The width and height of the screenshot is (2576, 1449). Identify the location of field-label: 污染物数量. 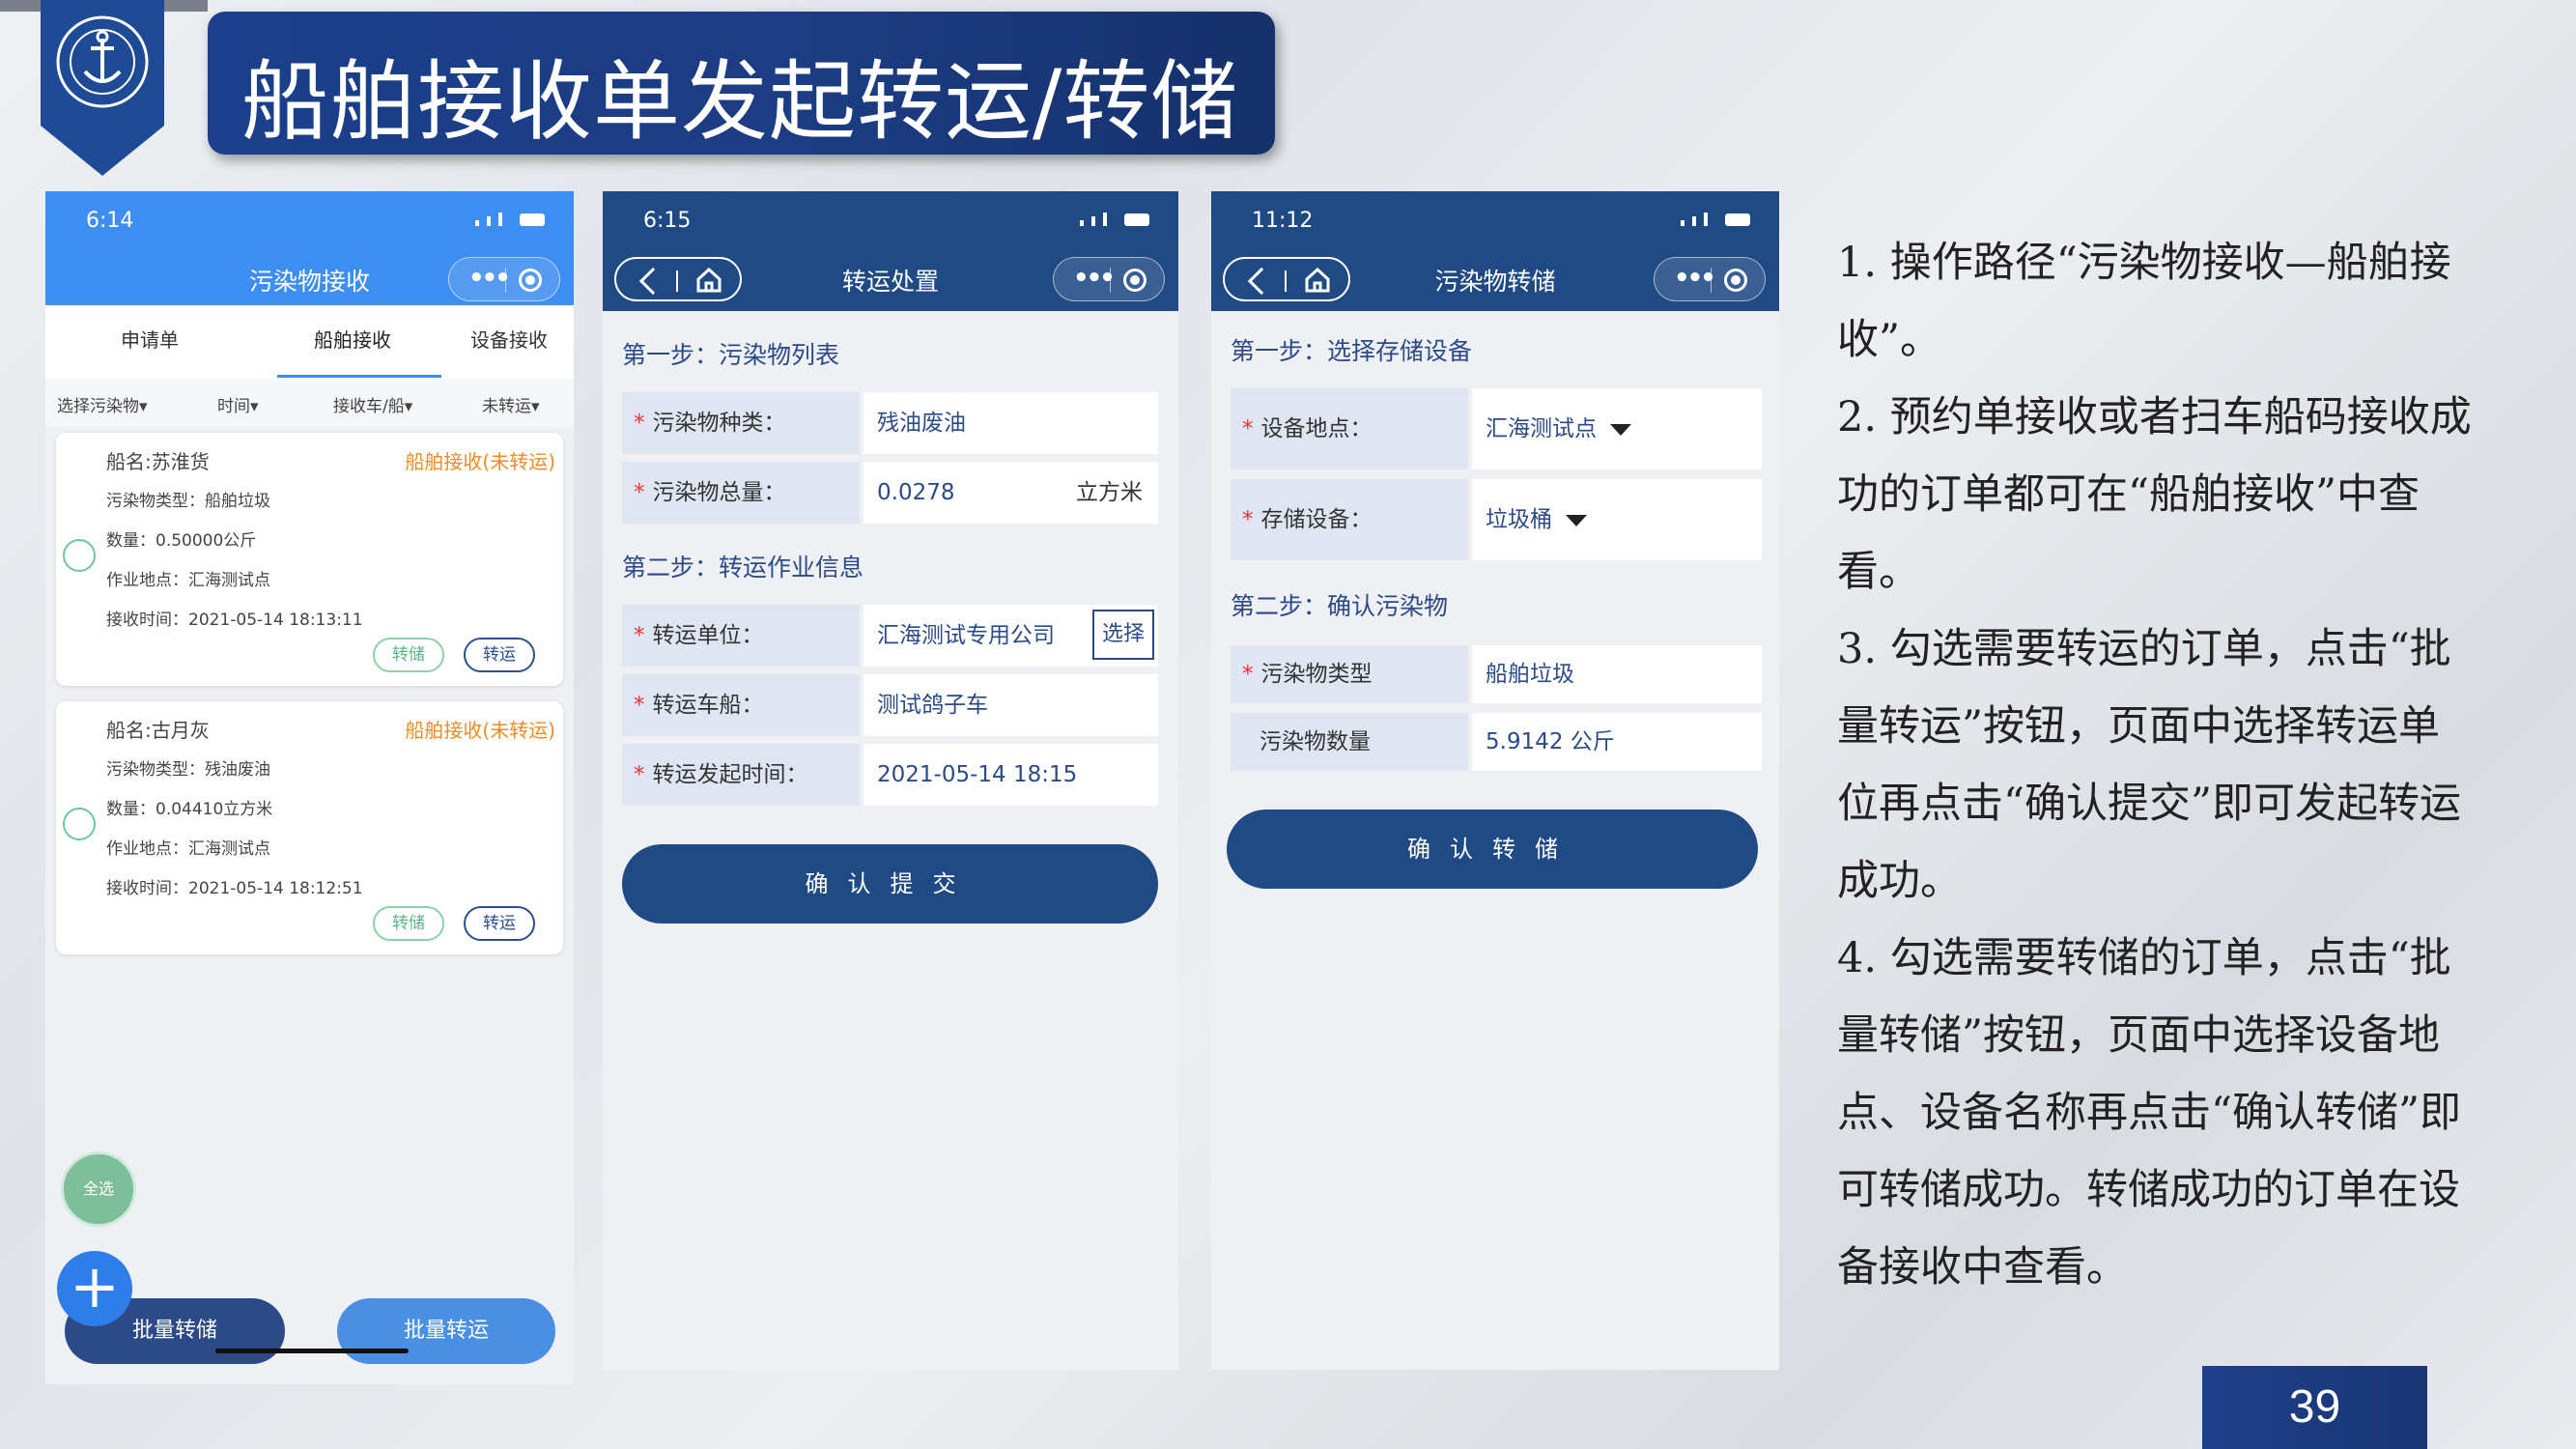
(1349, 742).